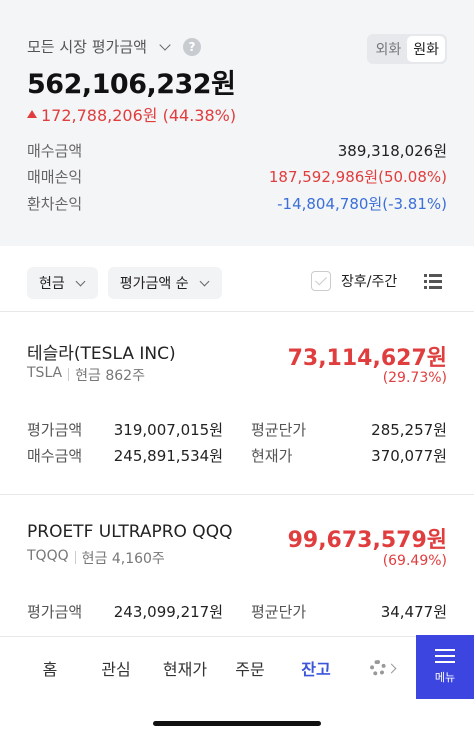  I want to click on total-change: 172,788,206원 (44.38%), so click(131, 114).